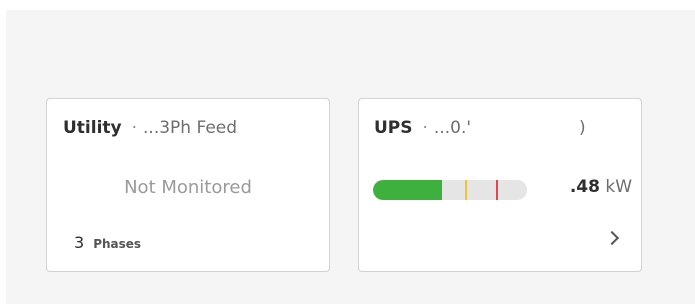 This screenshot has width=695, height=304. I want to click on power-reading: .48 kW, so click(601, 187).